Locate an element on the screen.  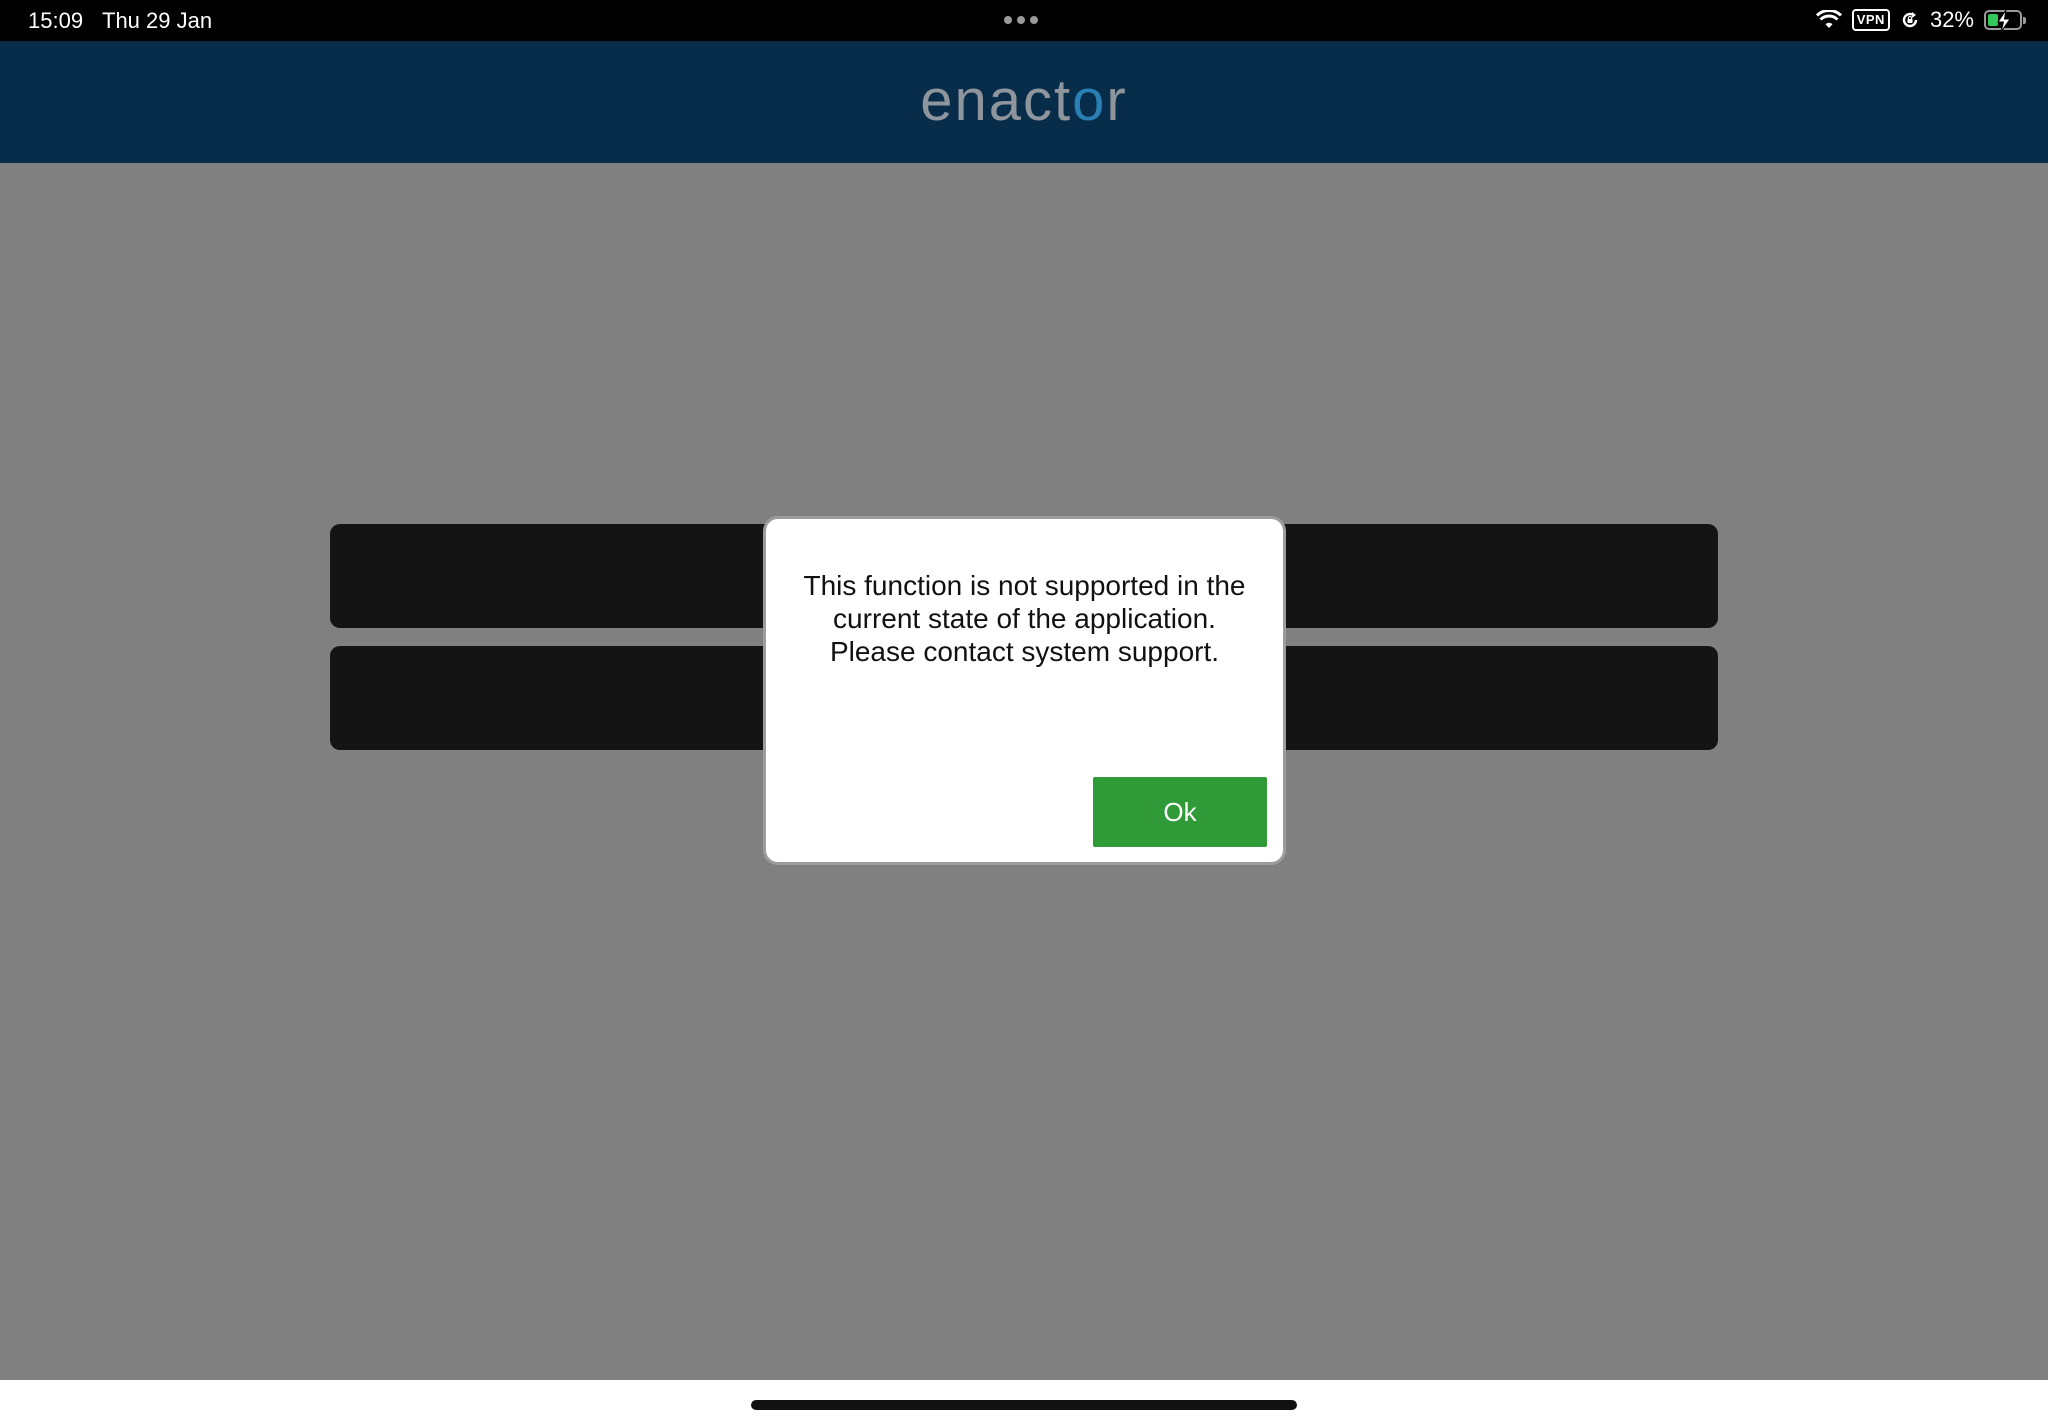
wifi-icon is located at coordinates (1828, 19).